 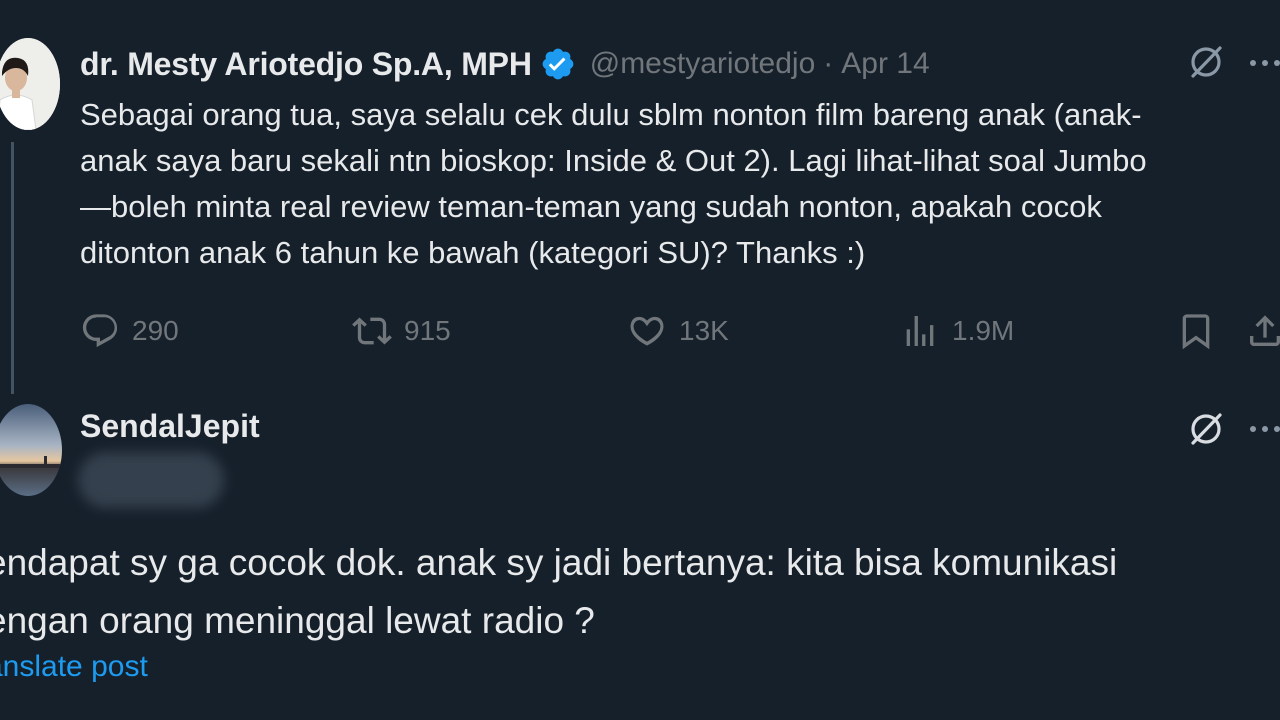 I want to click on like-count: 13K, so click(x=704, y=330).